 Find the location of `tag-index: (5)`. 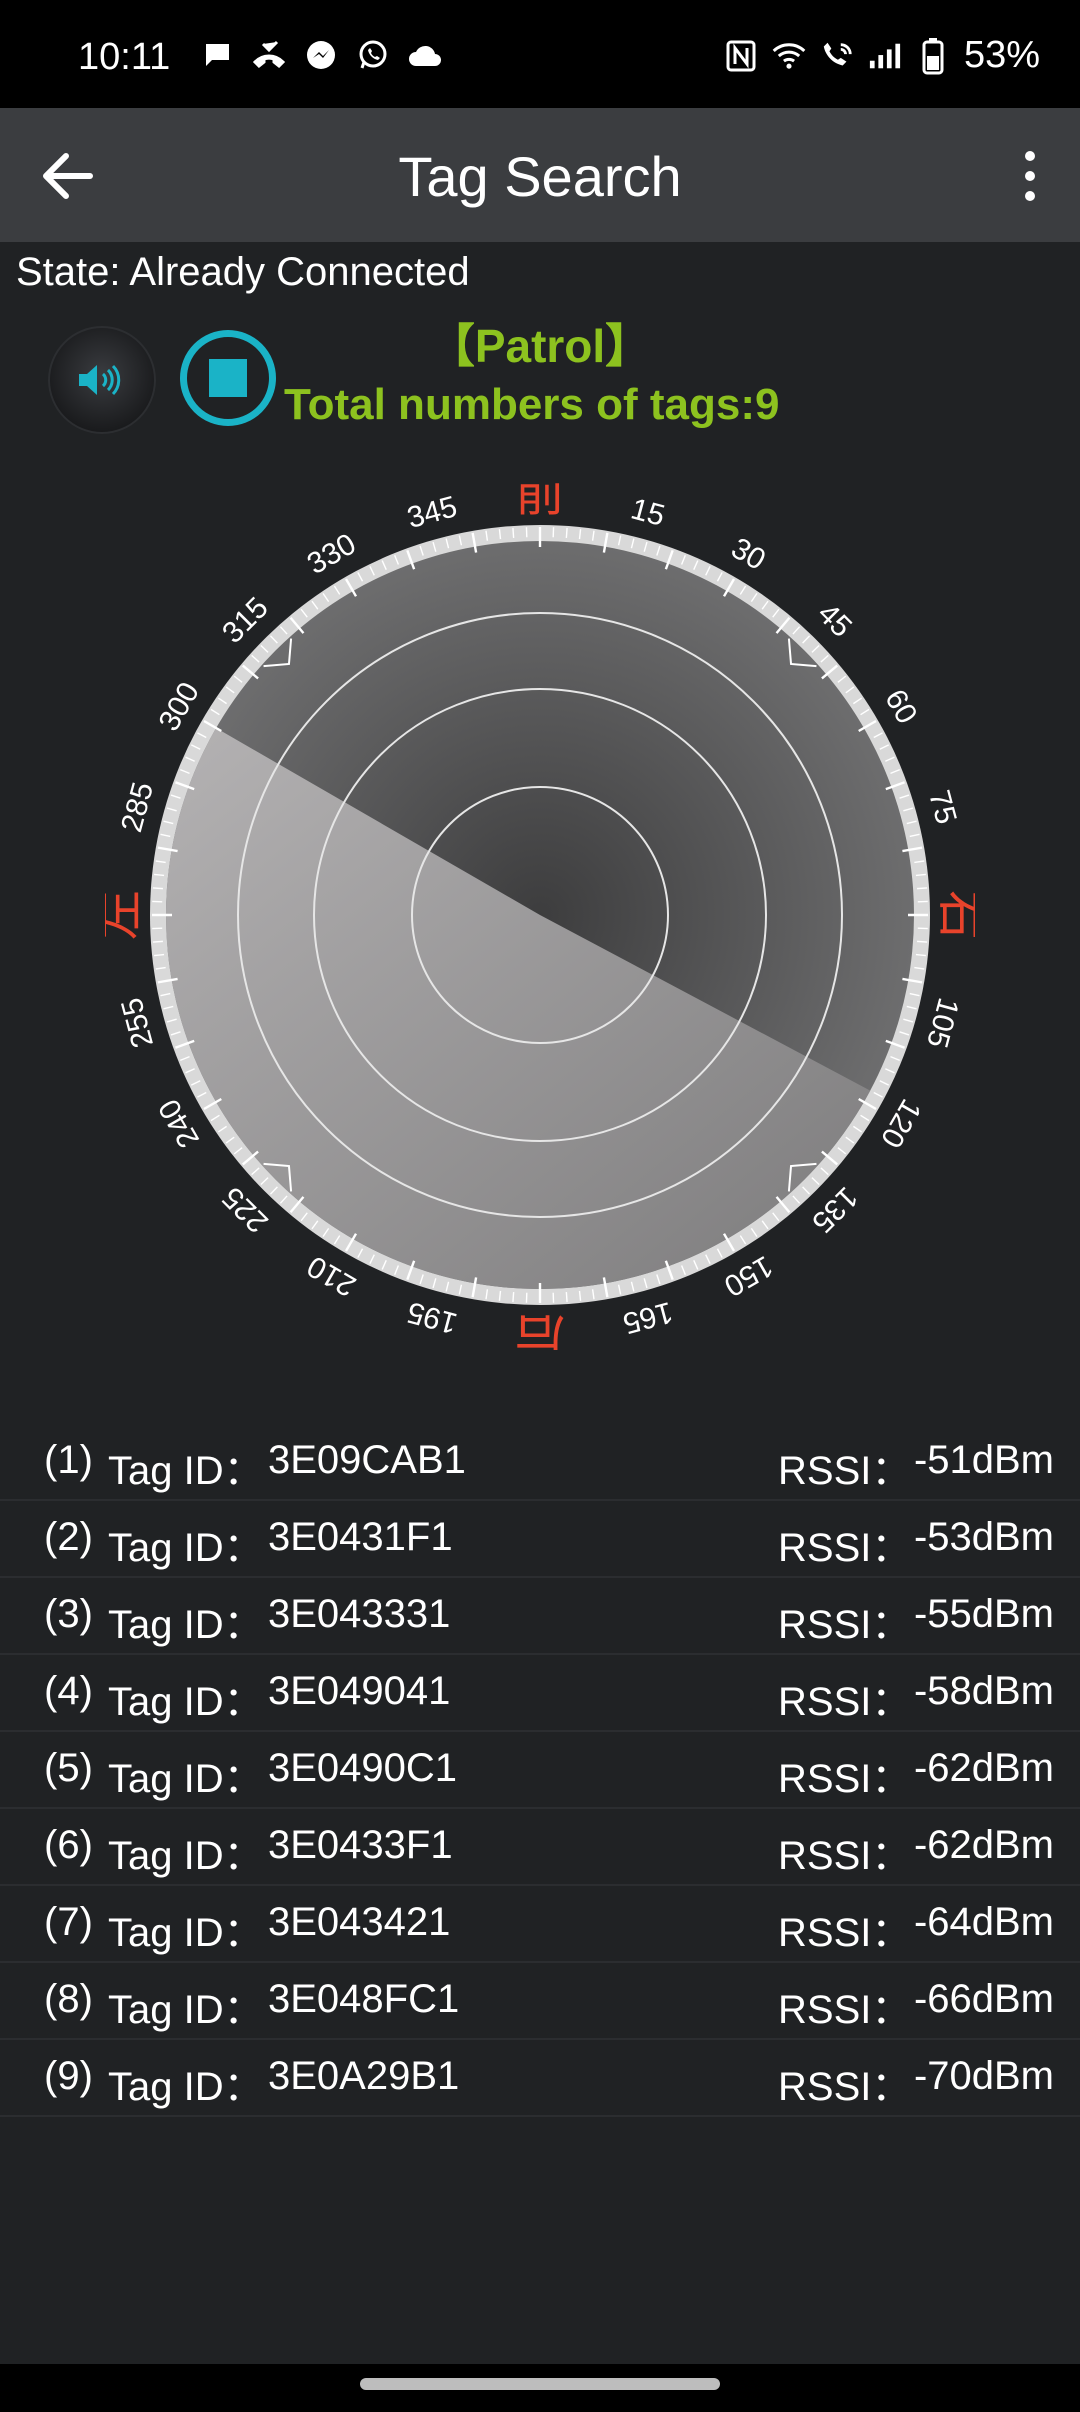

tag-index: (5) is located at coordinates (68, 1768).